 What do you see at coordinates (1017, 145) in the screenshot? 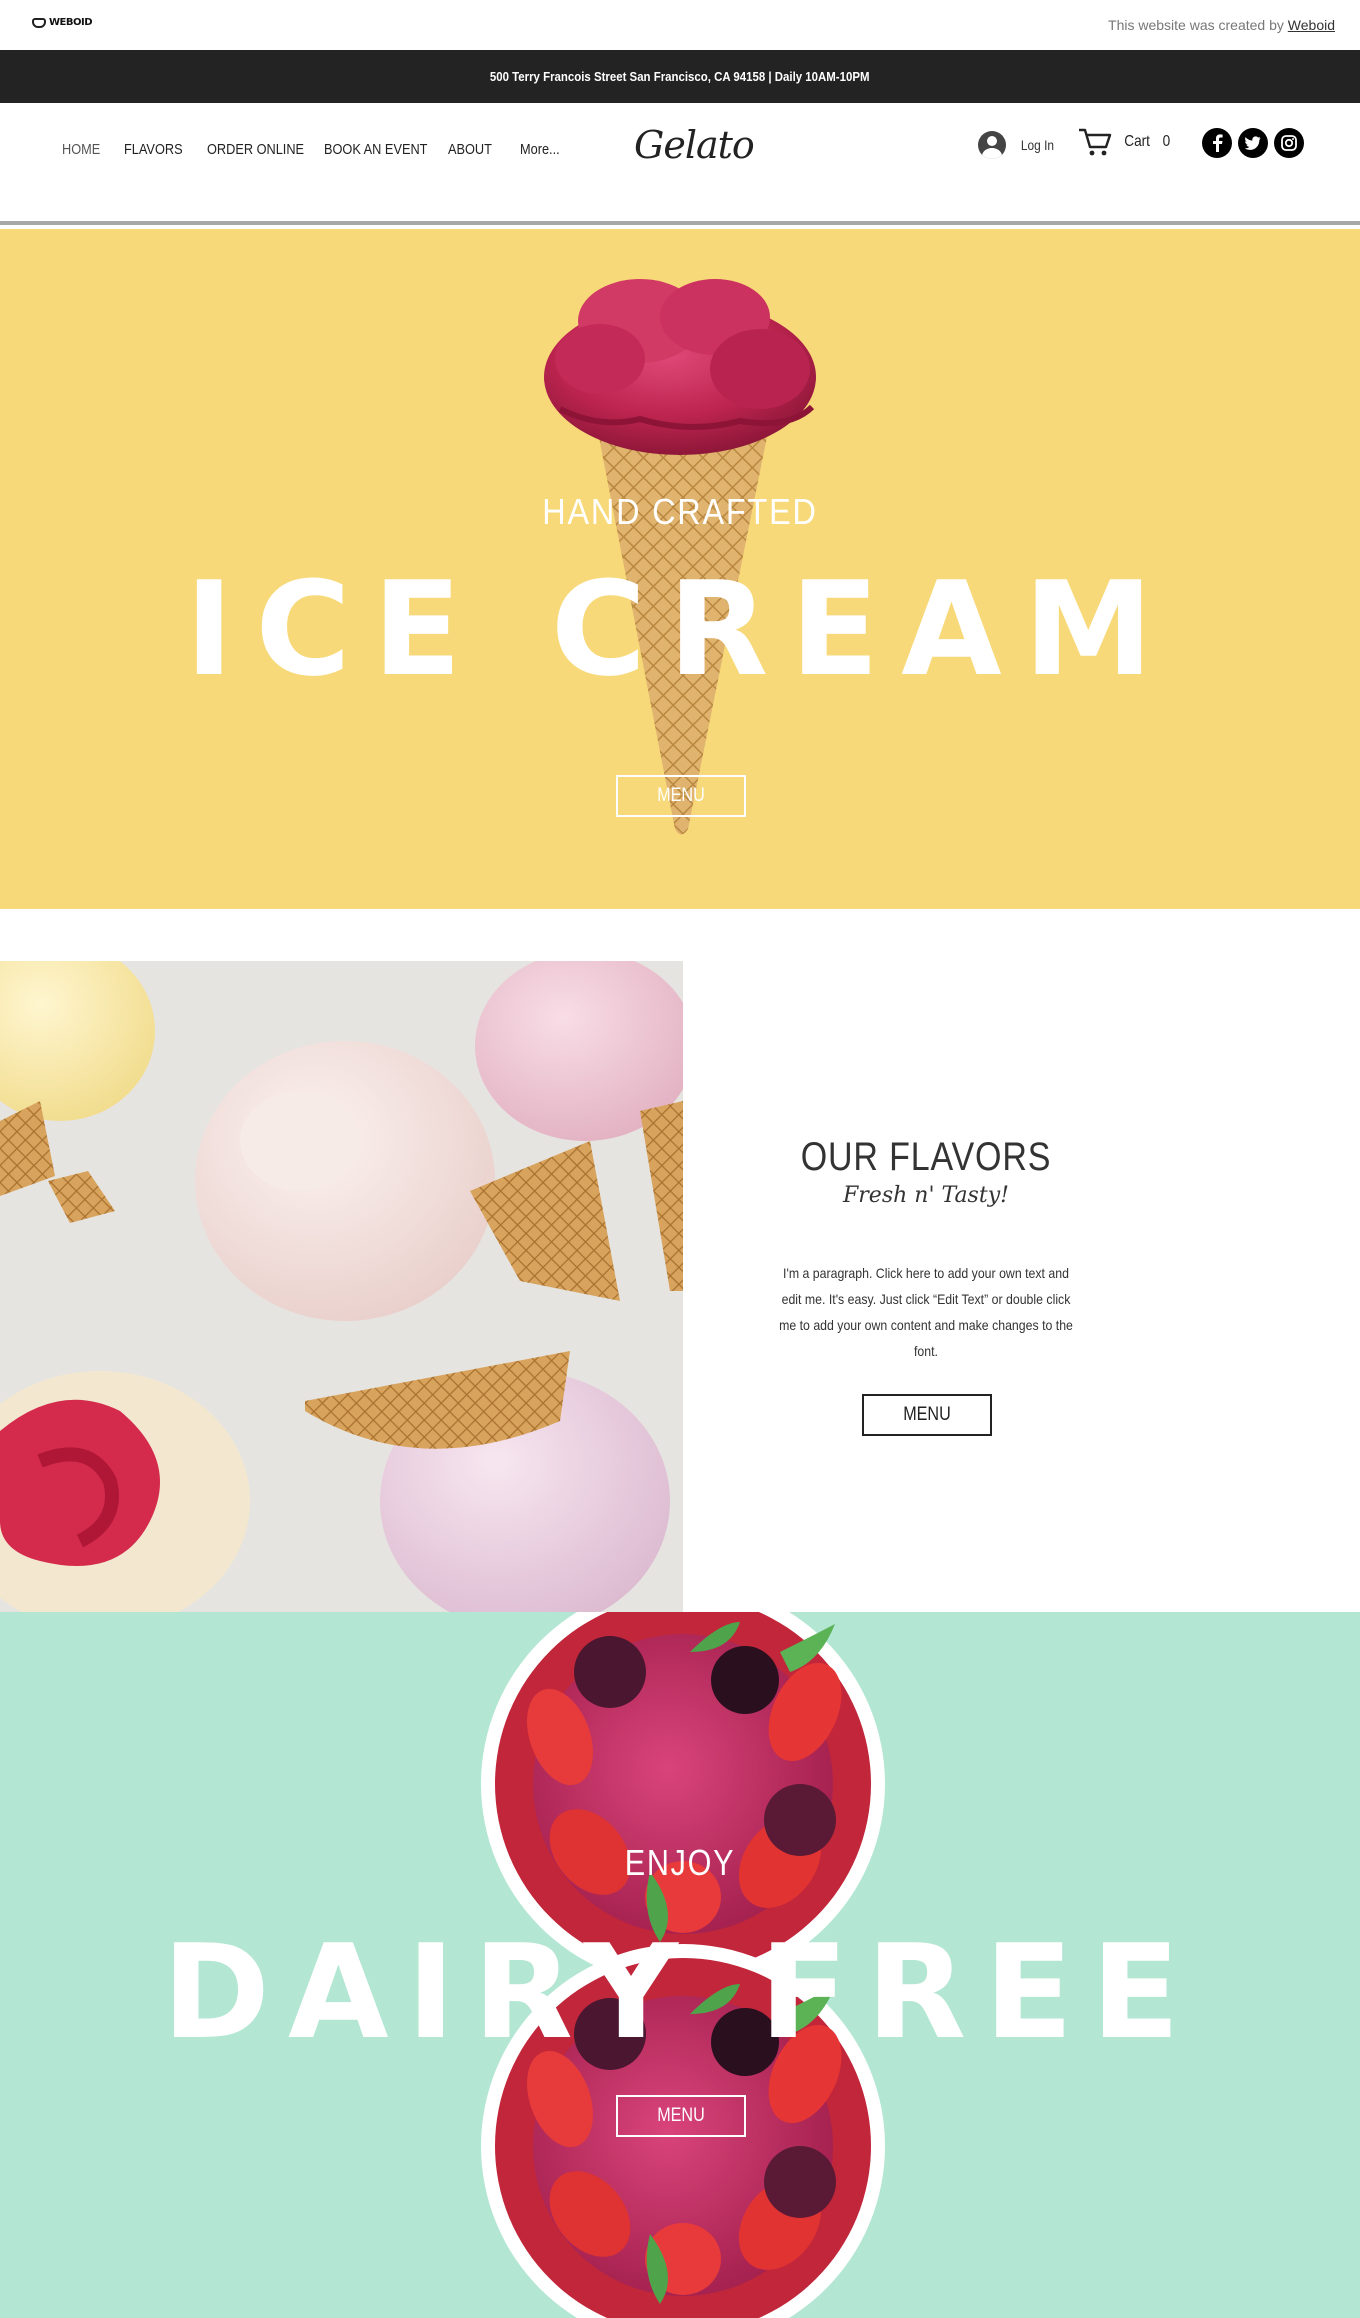
I see `login-button: Log In` at bounding box center [1017, 145].